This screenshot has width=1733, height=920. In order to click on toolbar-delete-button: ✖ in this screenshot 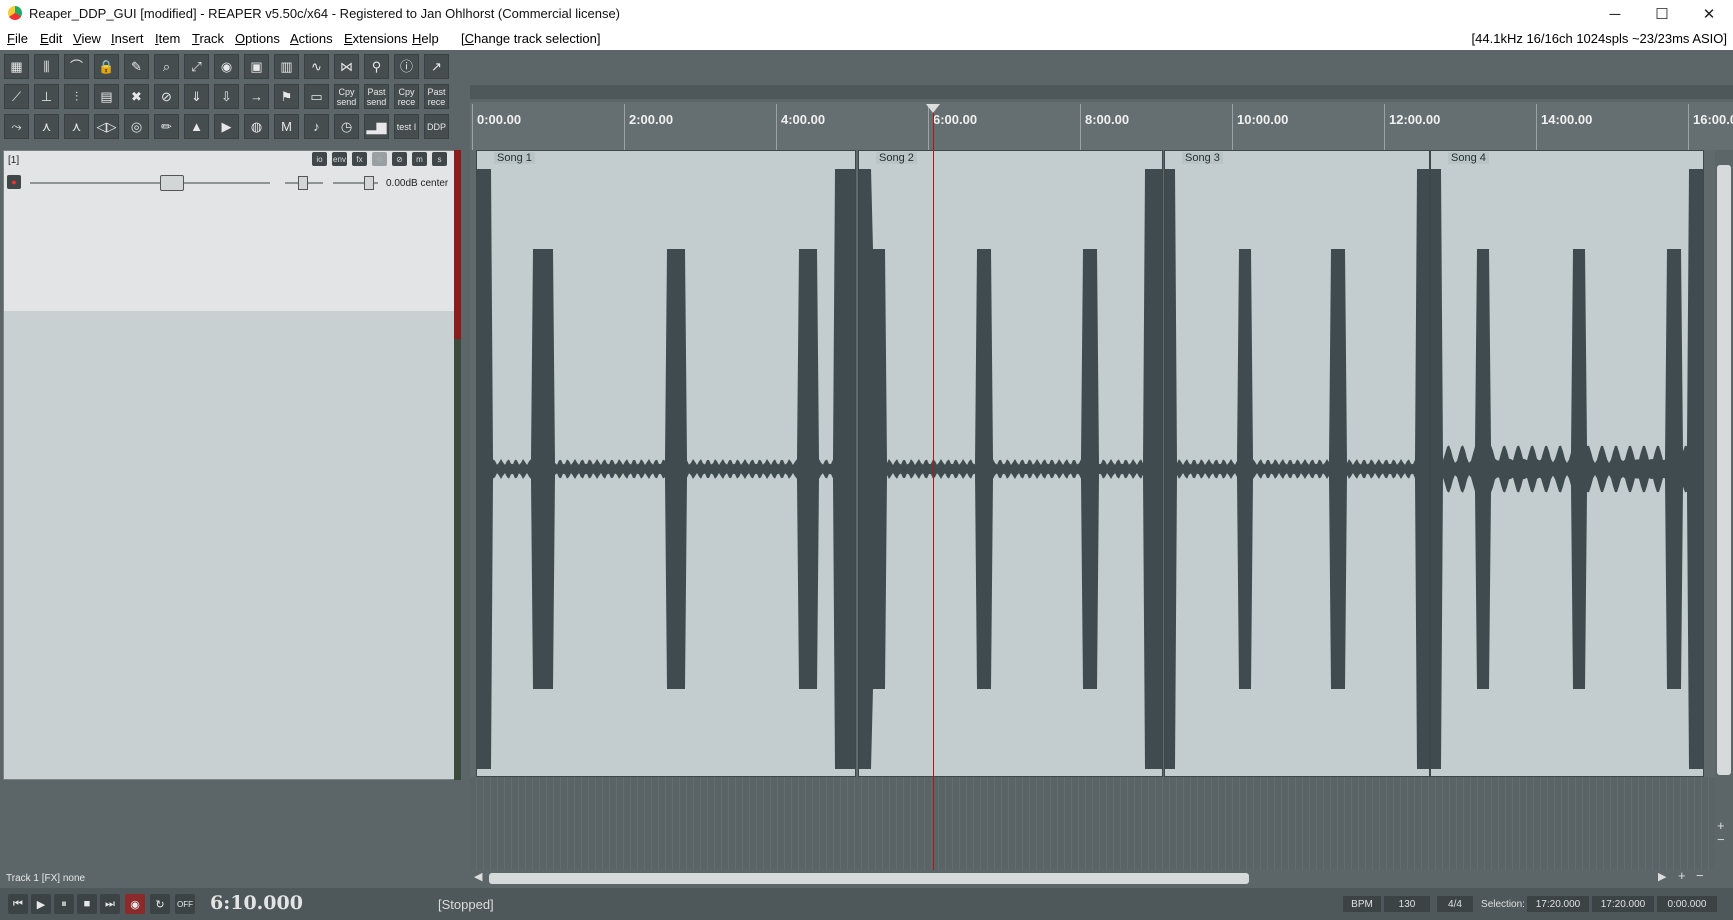, I will do `click(136, 96)`.